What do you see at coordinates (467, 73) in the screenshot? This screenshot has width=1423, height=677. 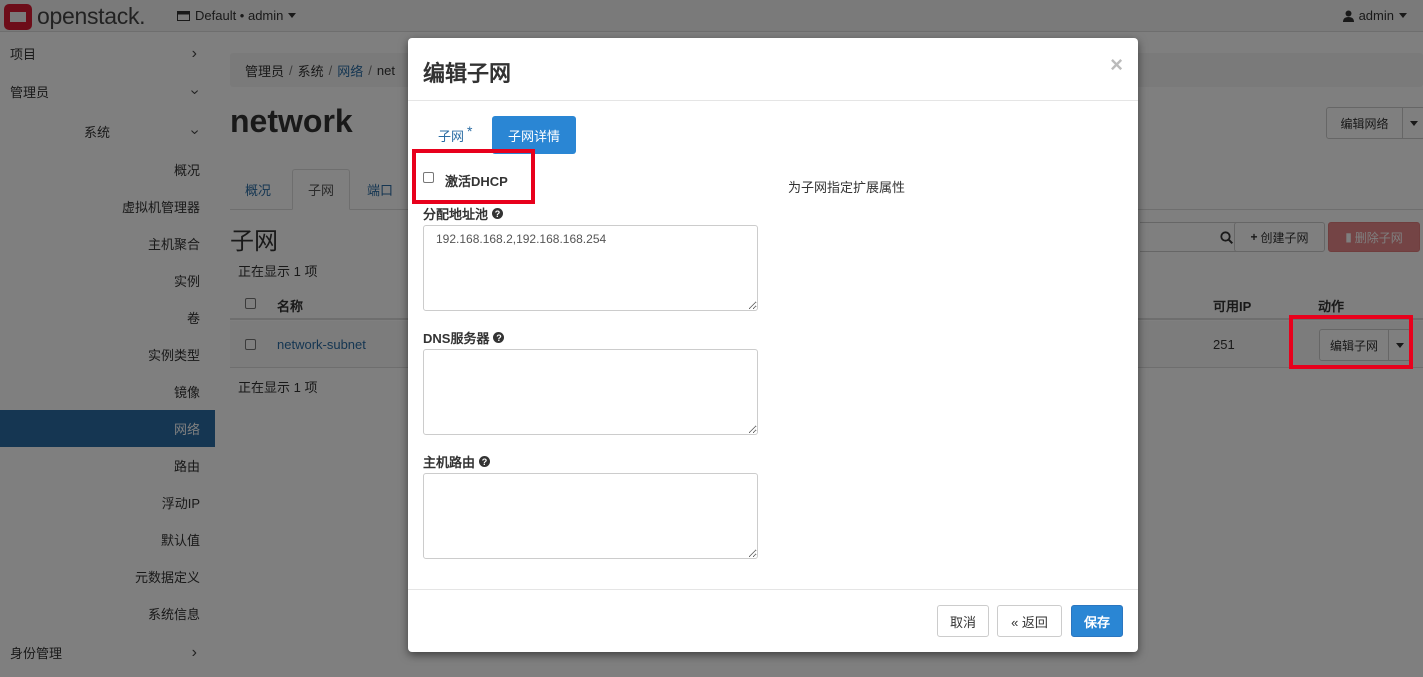 I see `modal-title: 编辑子网` at bounding box center [467, 73].